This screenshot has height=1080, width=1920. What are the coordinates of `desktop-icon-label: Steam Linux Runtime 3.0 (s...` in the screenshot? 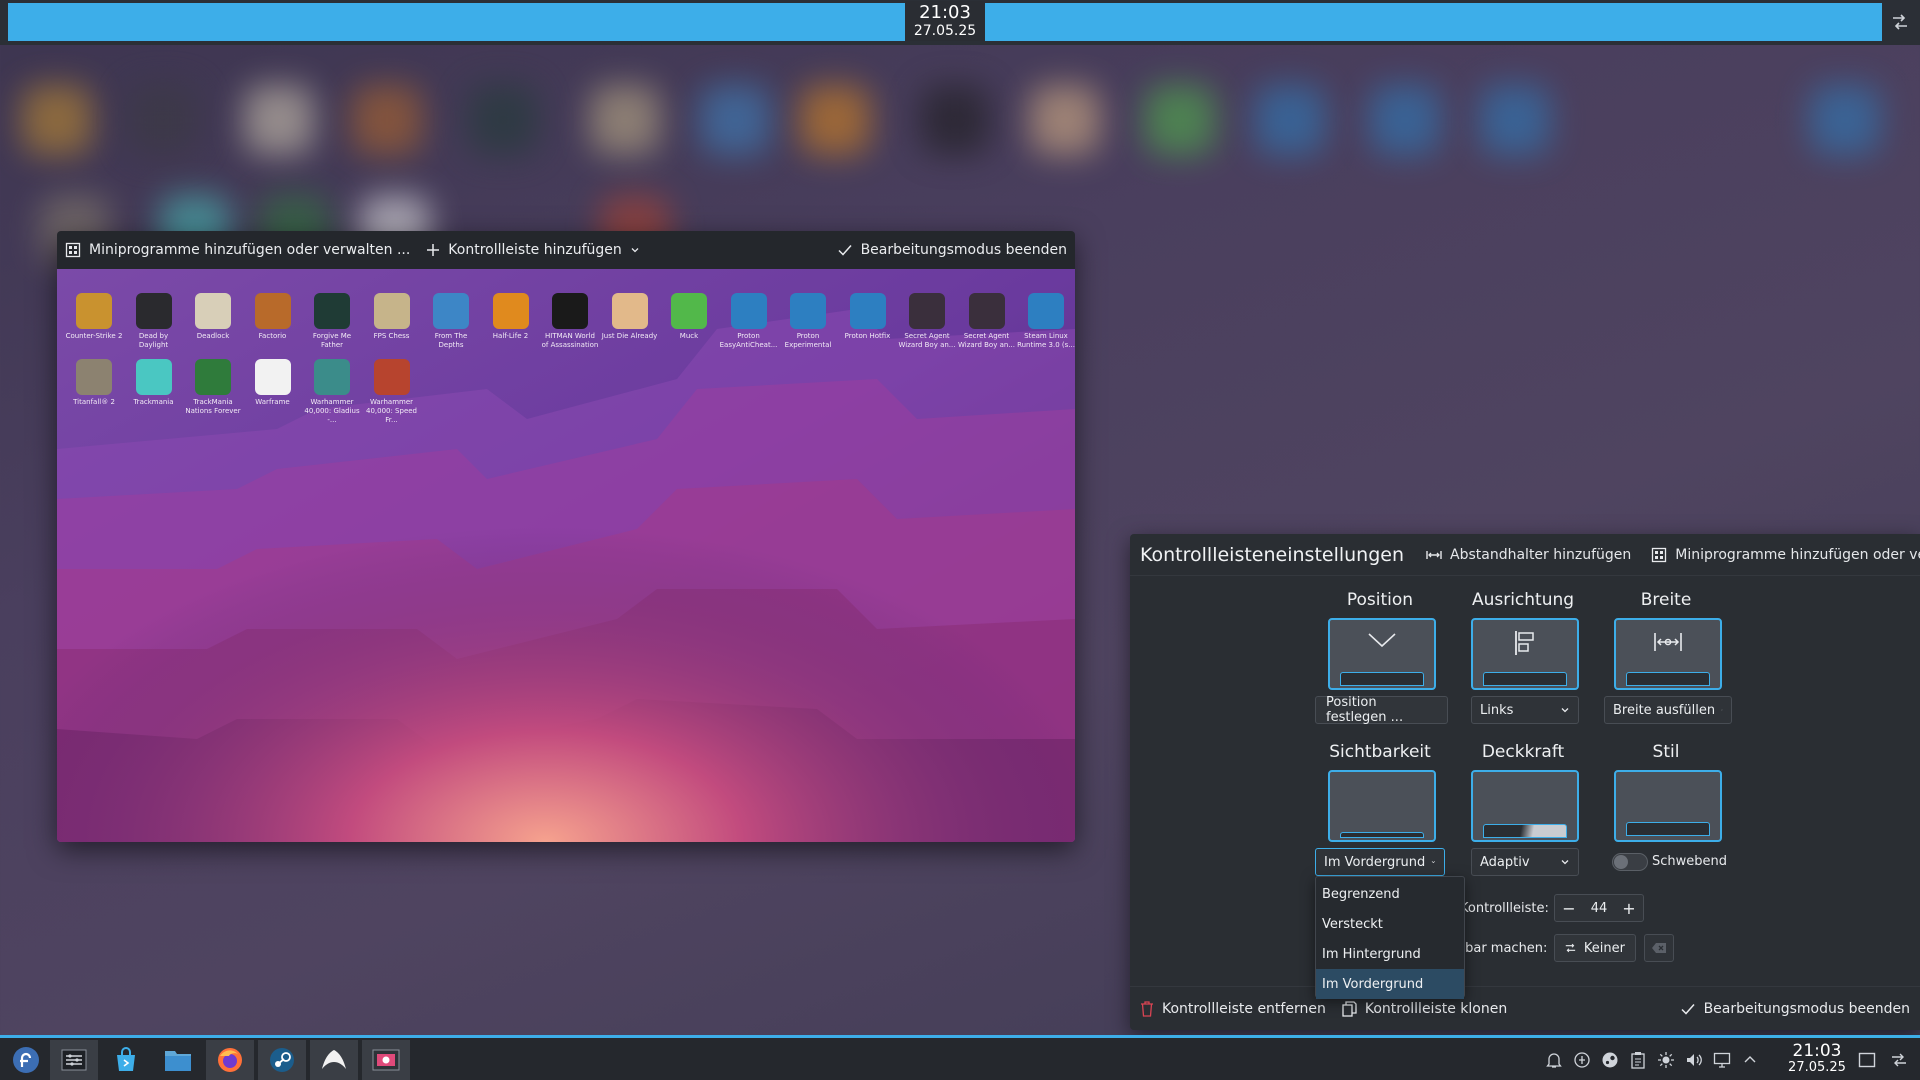 It's located at (1046, 340).